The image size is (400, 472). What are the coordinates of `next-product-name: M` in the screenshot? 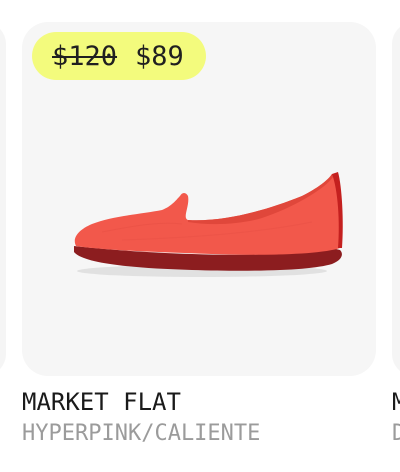 It's located at (396, 402).